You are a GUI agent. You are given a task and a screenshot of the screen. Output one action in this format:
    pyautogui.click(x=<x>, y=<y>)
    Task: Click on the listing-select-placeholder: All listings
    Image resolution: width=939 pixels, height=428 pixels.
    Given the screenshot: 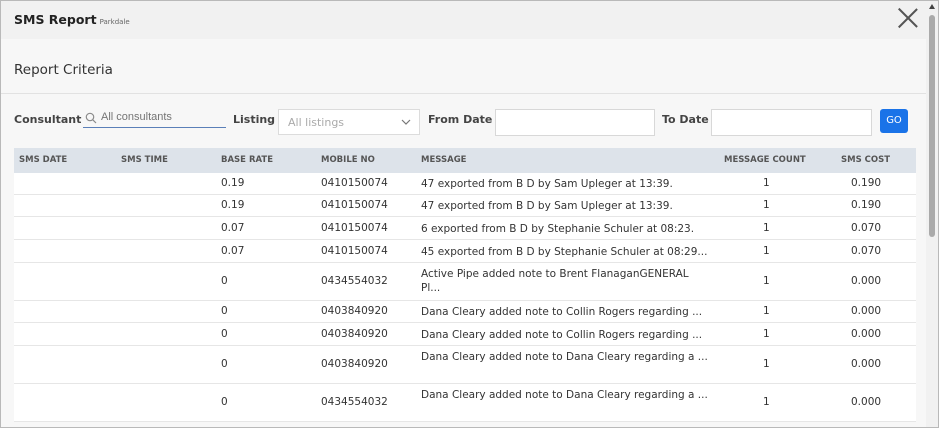 What is the action you would take?
    pyautogui.click(x=316, y=122)
    